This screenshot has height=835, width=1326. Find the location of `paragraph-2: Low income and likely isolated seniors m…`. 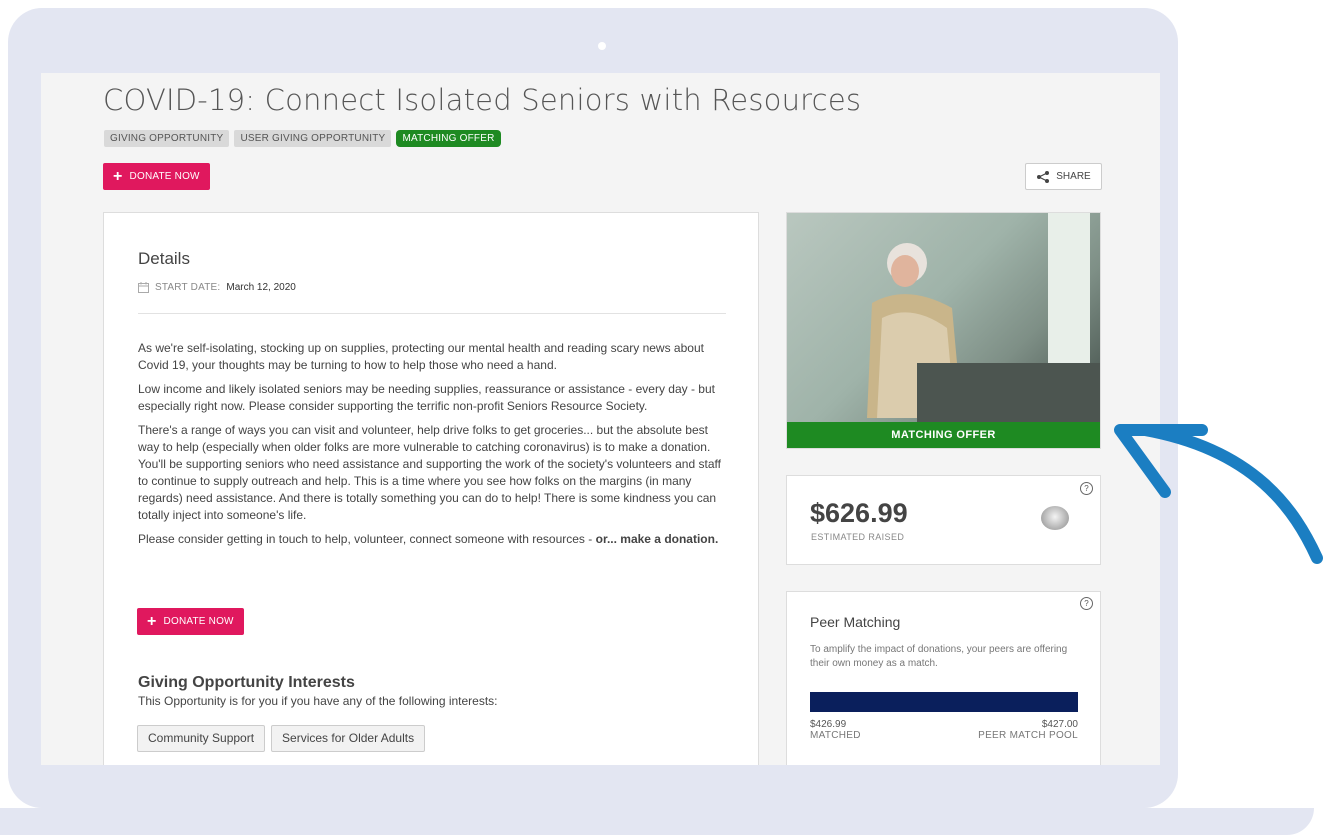

paragraph-2: Low income and likely isolated seniors m… is located at coordinates (426, 397).